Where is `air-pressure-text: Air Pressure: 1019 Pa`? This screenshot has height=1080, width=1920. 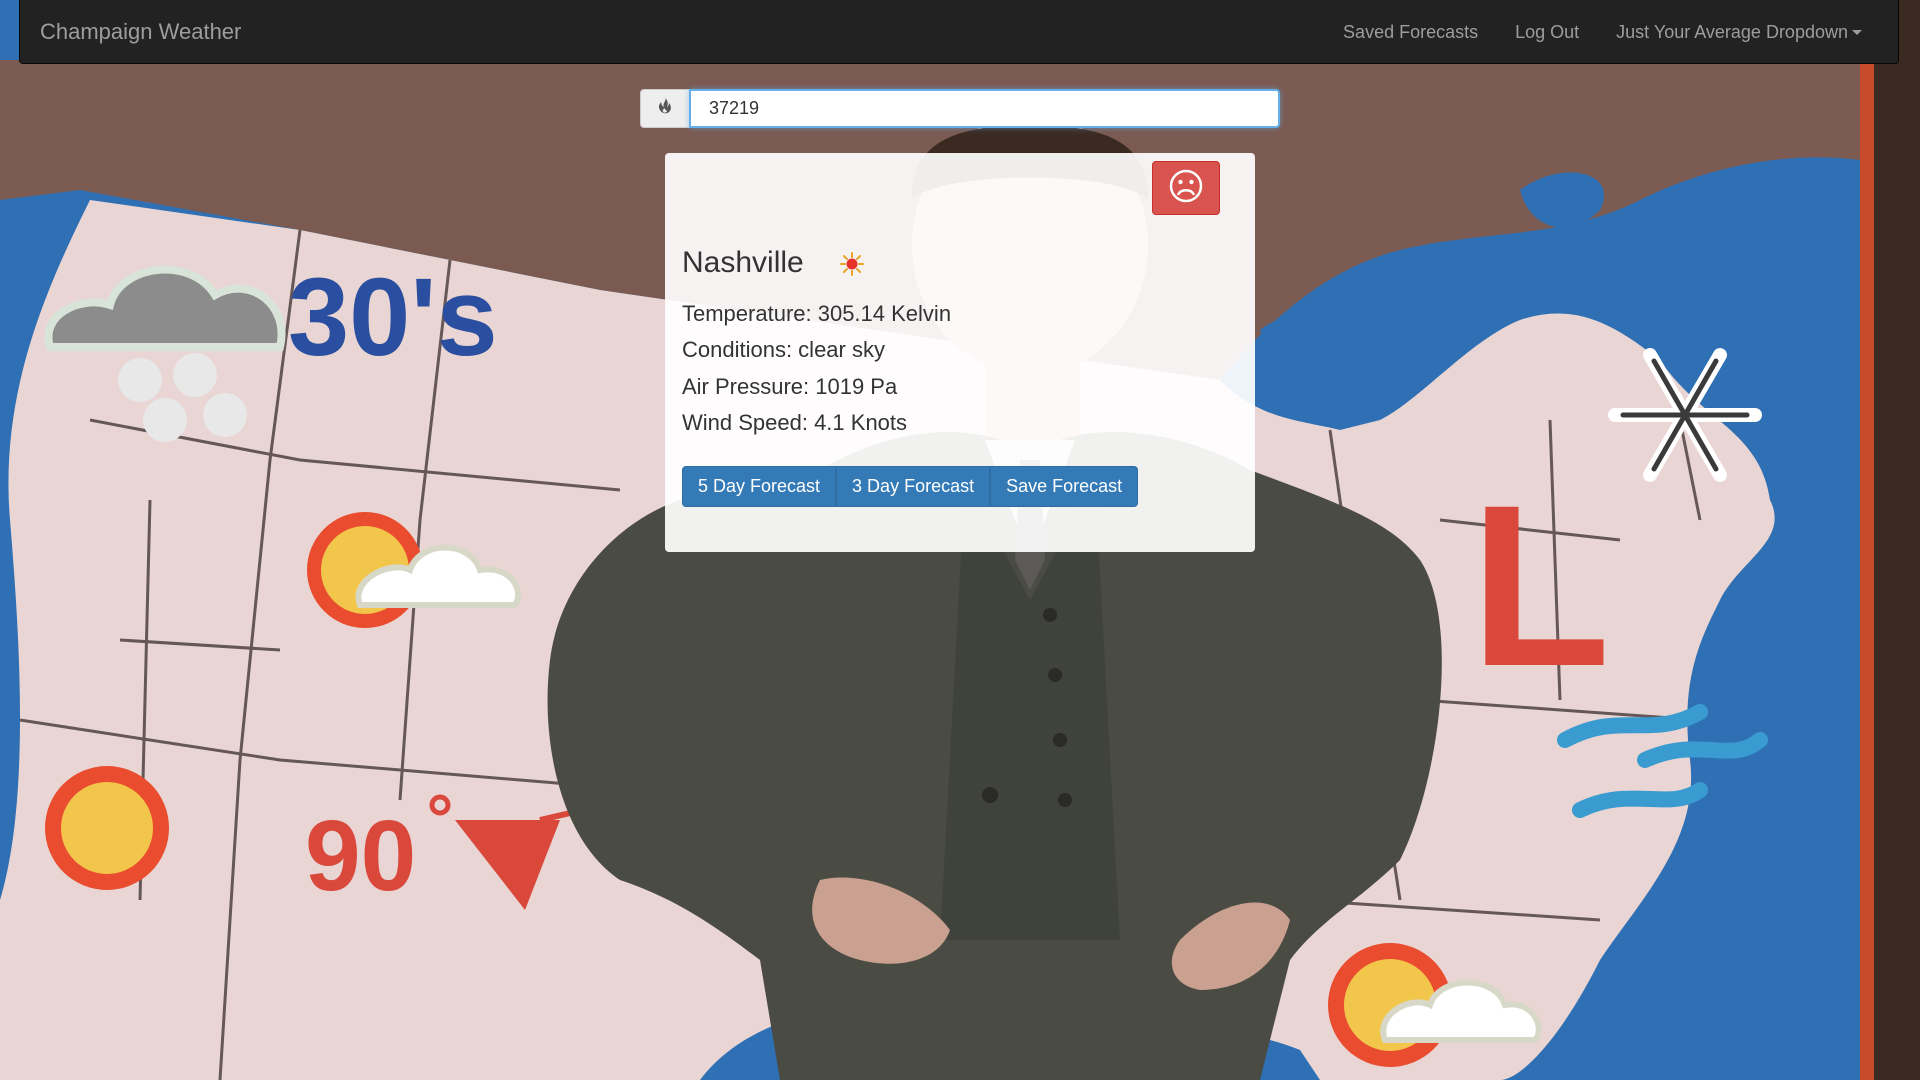
air-pressure-text: Air Pressure: 1019 Pa is located at coordinates (790, 386).